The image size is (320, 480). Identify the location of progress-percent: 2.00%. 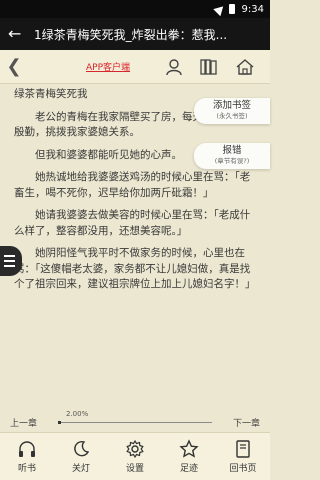
(77, 413).